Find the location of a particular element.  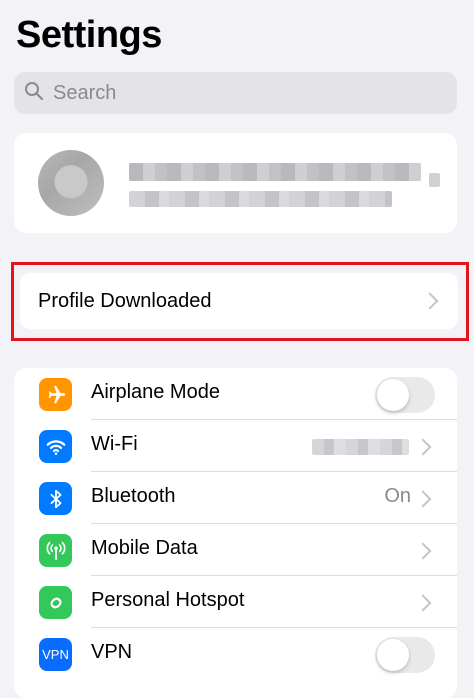

wifi-label: Wi-Fi is located at coordinates (114, 444).